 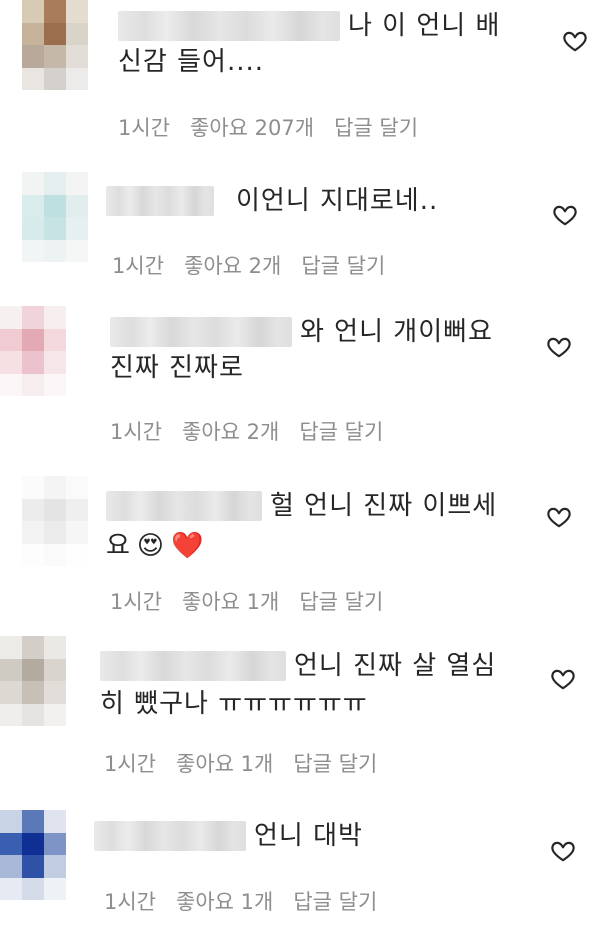 What do you see at coordinates (298, 685) in the screenshot?
I see `comment-body: 언니 진짜 살 열심 히 뺐구나 ㅠㅠㅠㅠㅠㅠ` at bounding box center [298, 685].